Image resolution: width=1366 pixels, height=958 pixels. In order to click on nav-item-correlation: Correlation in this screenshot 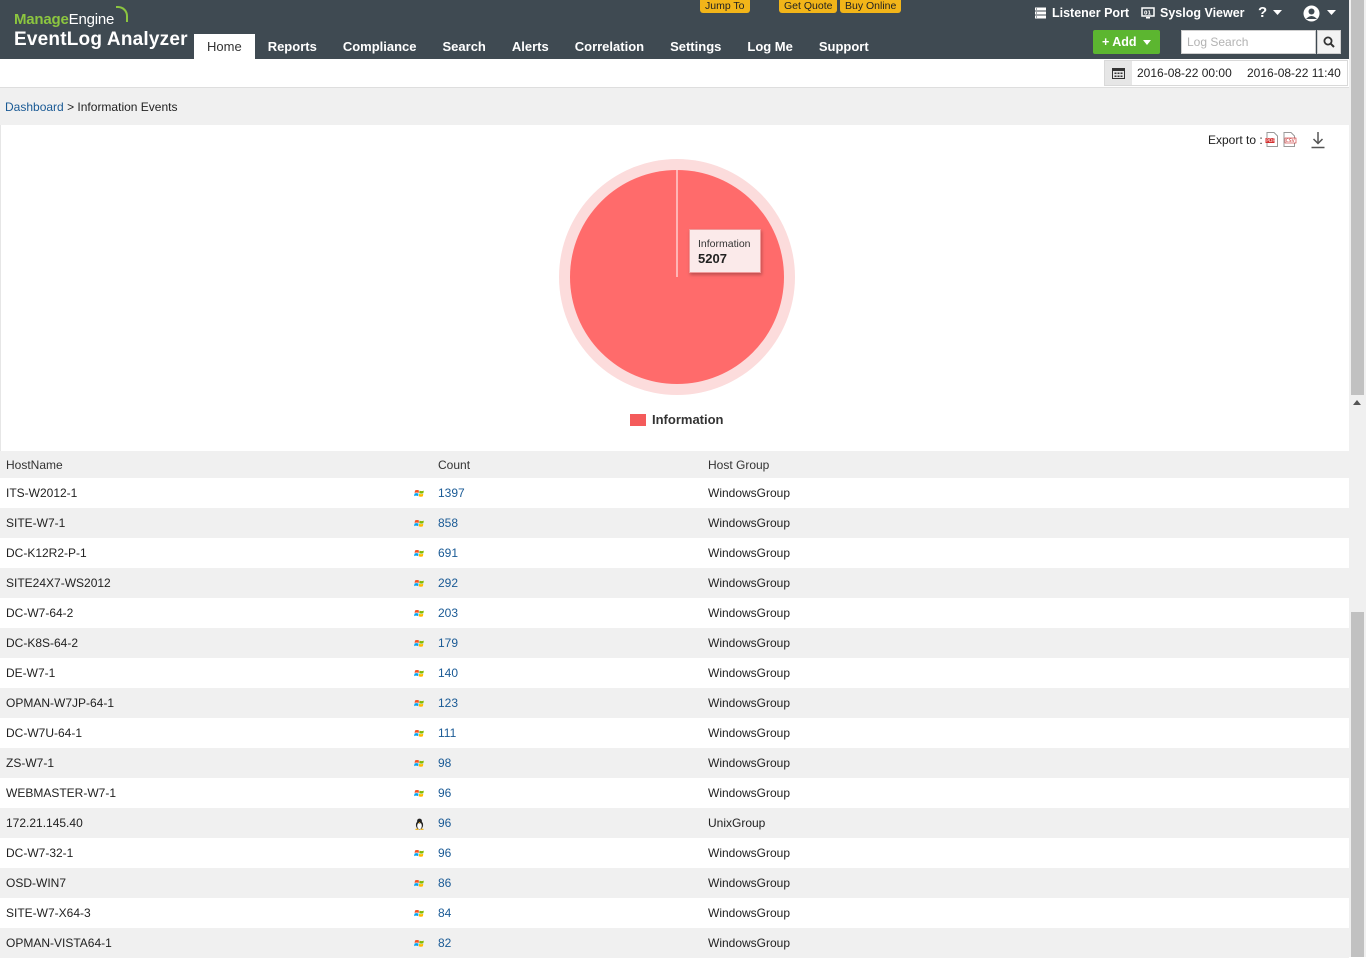, I will do `click(609, 46)`.